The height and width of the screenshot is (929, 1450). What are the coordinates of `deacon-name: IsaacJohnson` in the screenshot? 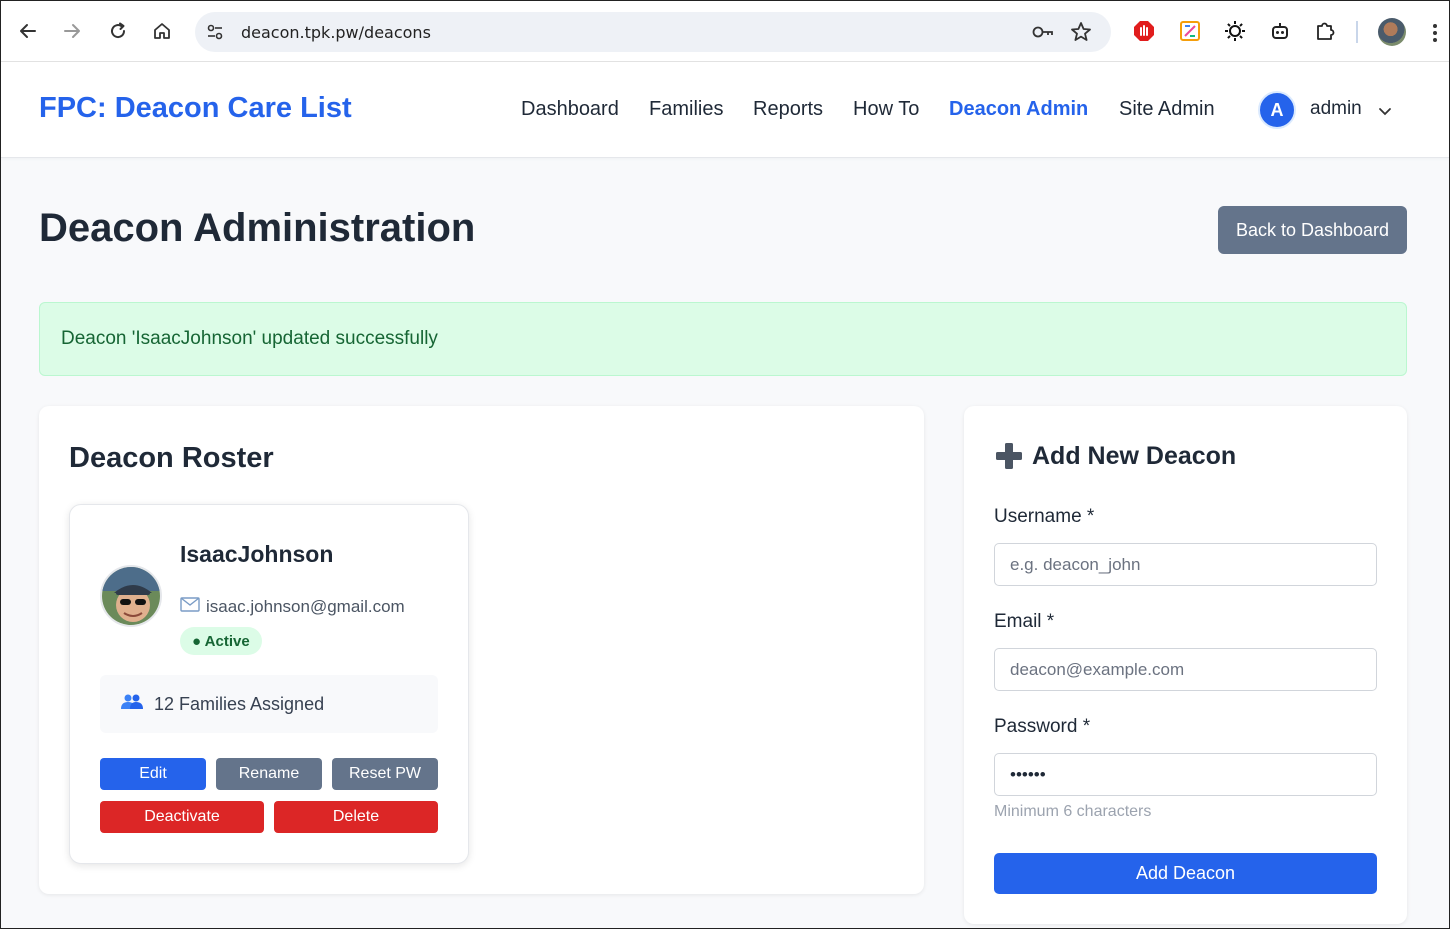 It's located at (257, 554).